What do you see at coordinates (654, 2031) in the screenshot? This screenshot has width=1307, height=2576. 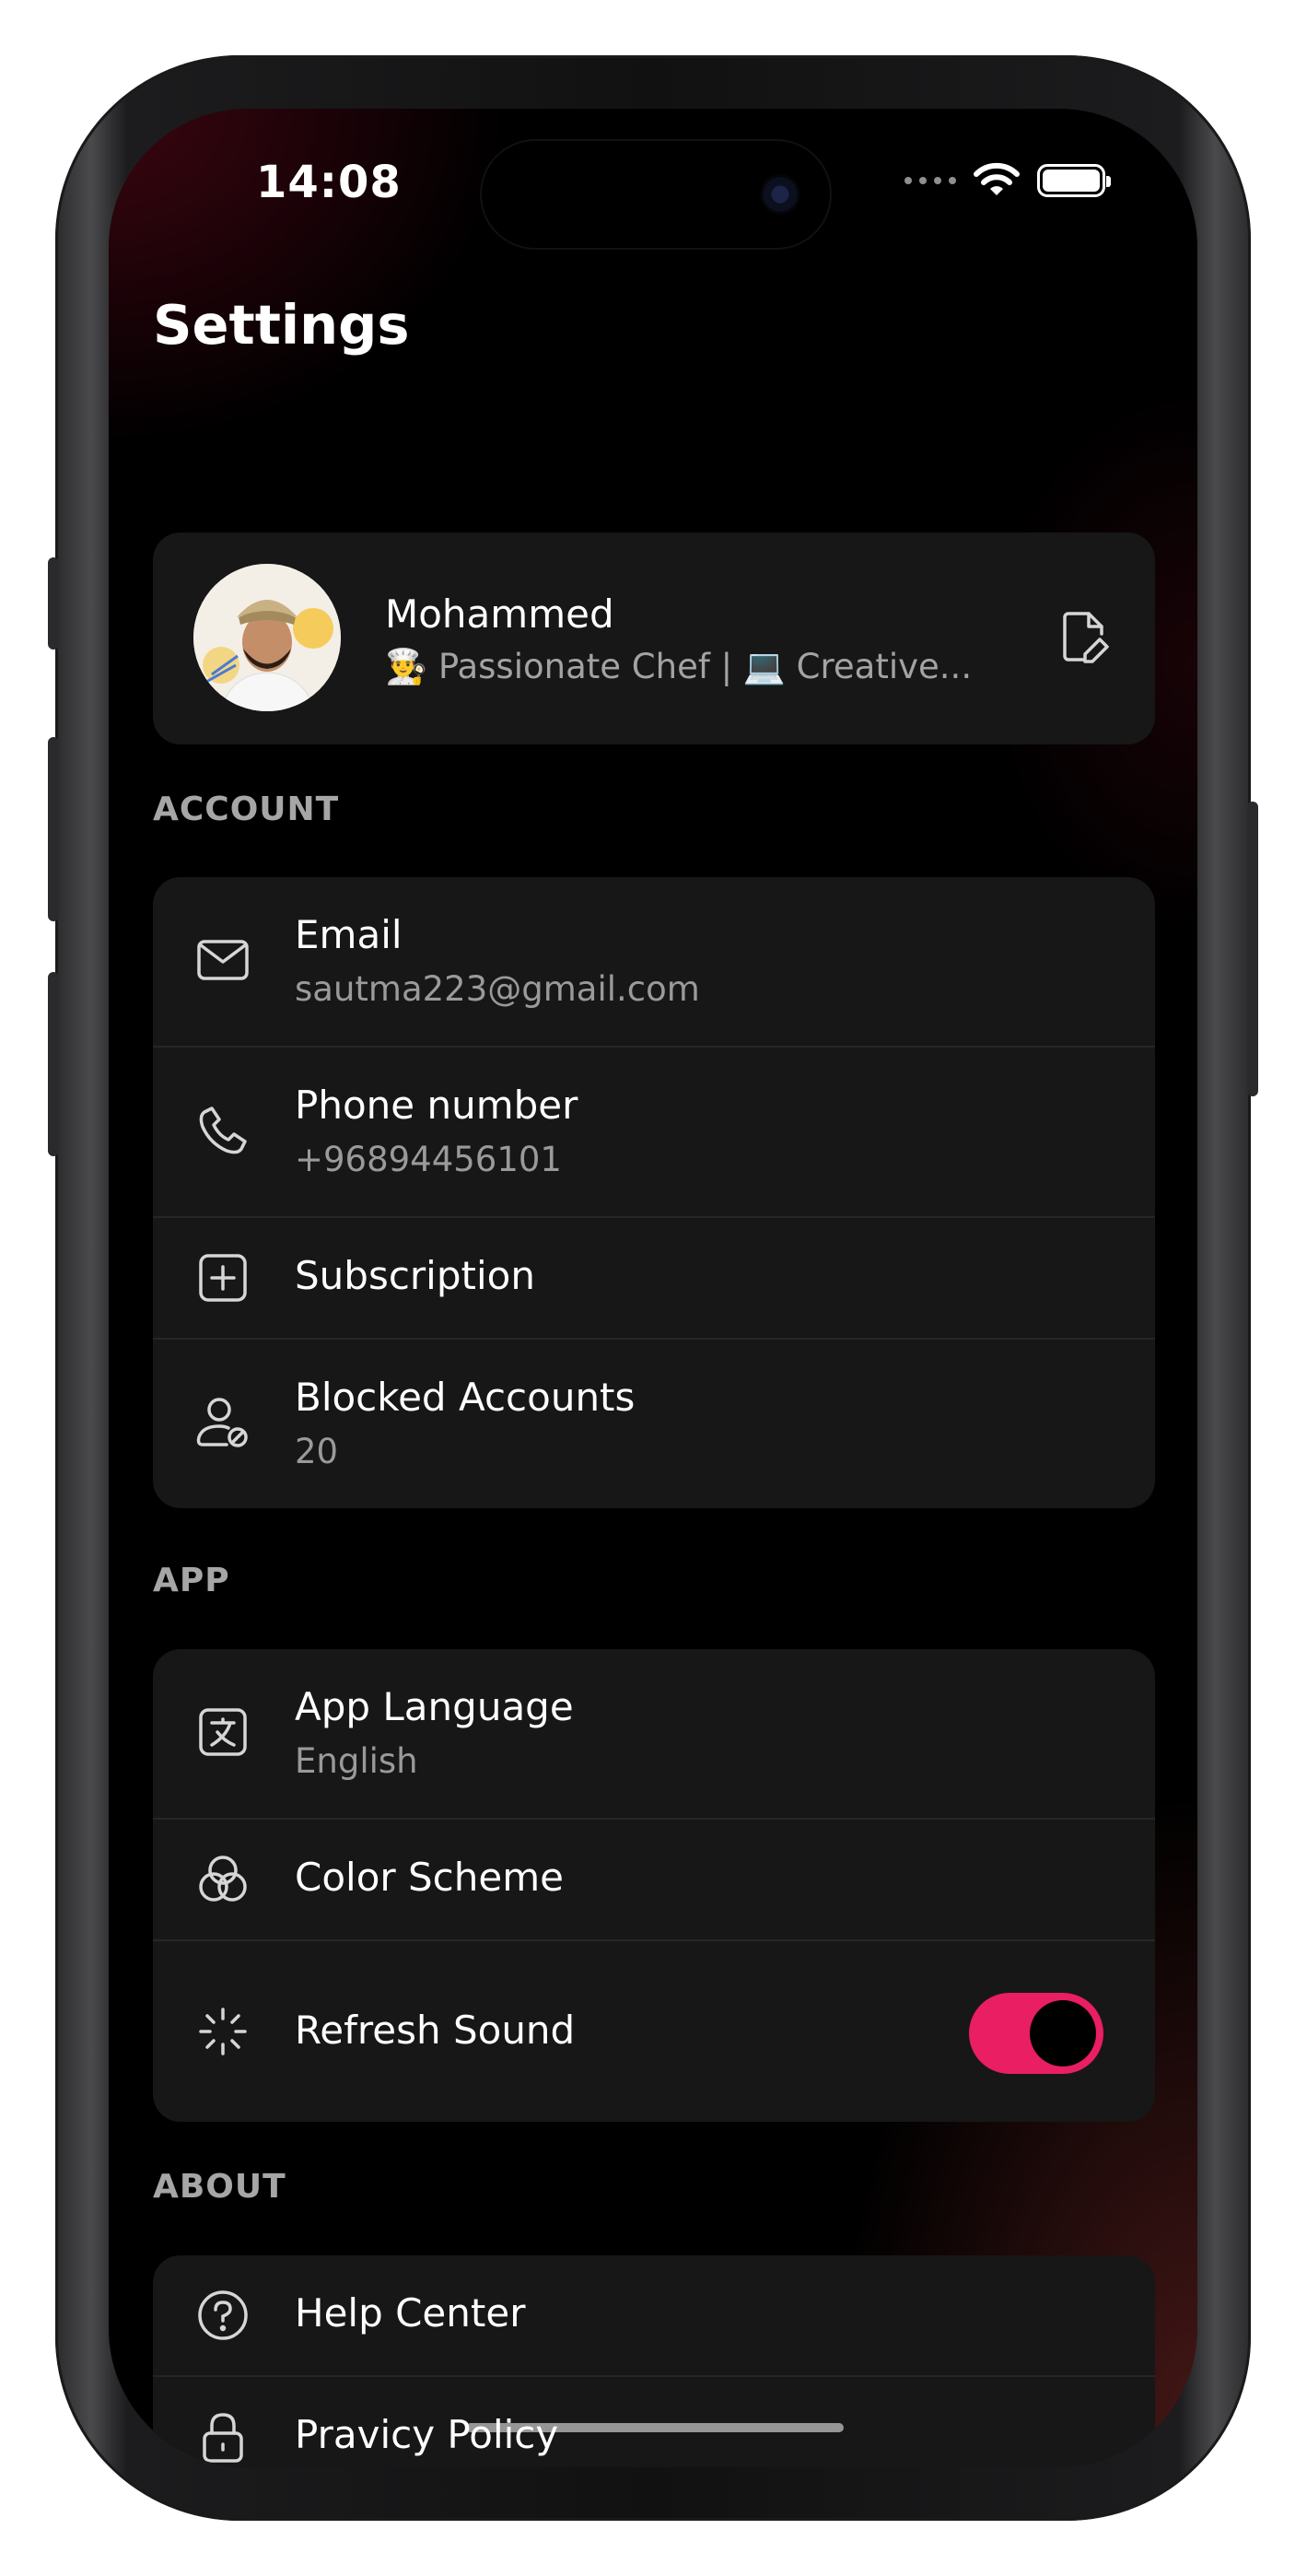 I see `settings-row-refresh-sound: Refresh Sound` at bounding box center [654, 2031].